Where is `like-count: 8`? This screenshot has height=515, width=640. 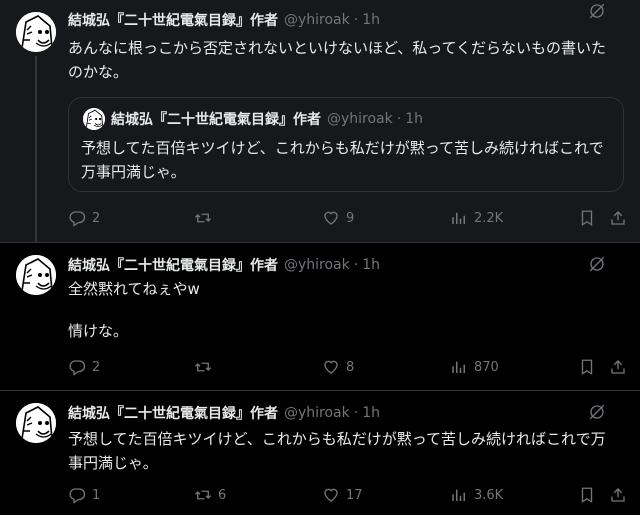 like-count: 8 is located at coordinates (350, 367).